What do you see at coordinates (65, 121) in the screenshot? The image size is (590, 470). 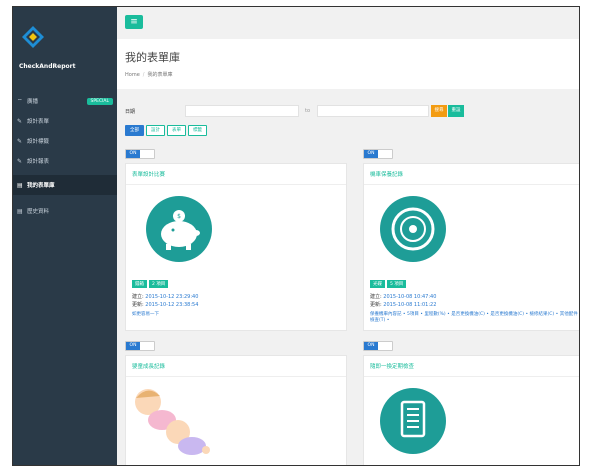 I see `sidebar-item-design-form: ✎ 設計表單` at bounding box center [65, 121].